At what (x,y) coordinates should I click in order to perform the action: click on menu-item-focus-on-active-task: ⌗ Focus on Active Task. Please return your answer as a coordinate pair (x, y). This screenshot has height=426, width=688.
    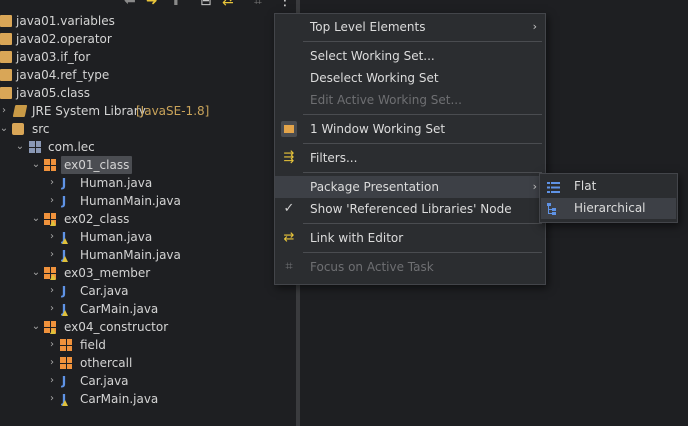
    Looking at the image, I should click on (410, 267).